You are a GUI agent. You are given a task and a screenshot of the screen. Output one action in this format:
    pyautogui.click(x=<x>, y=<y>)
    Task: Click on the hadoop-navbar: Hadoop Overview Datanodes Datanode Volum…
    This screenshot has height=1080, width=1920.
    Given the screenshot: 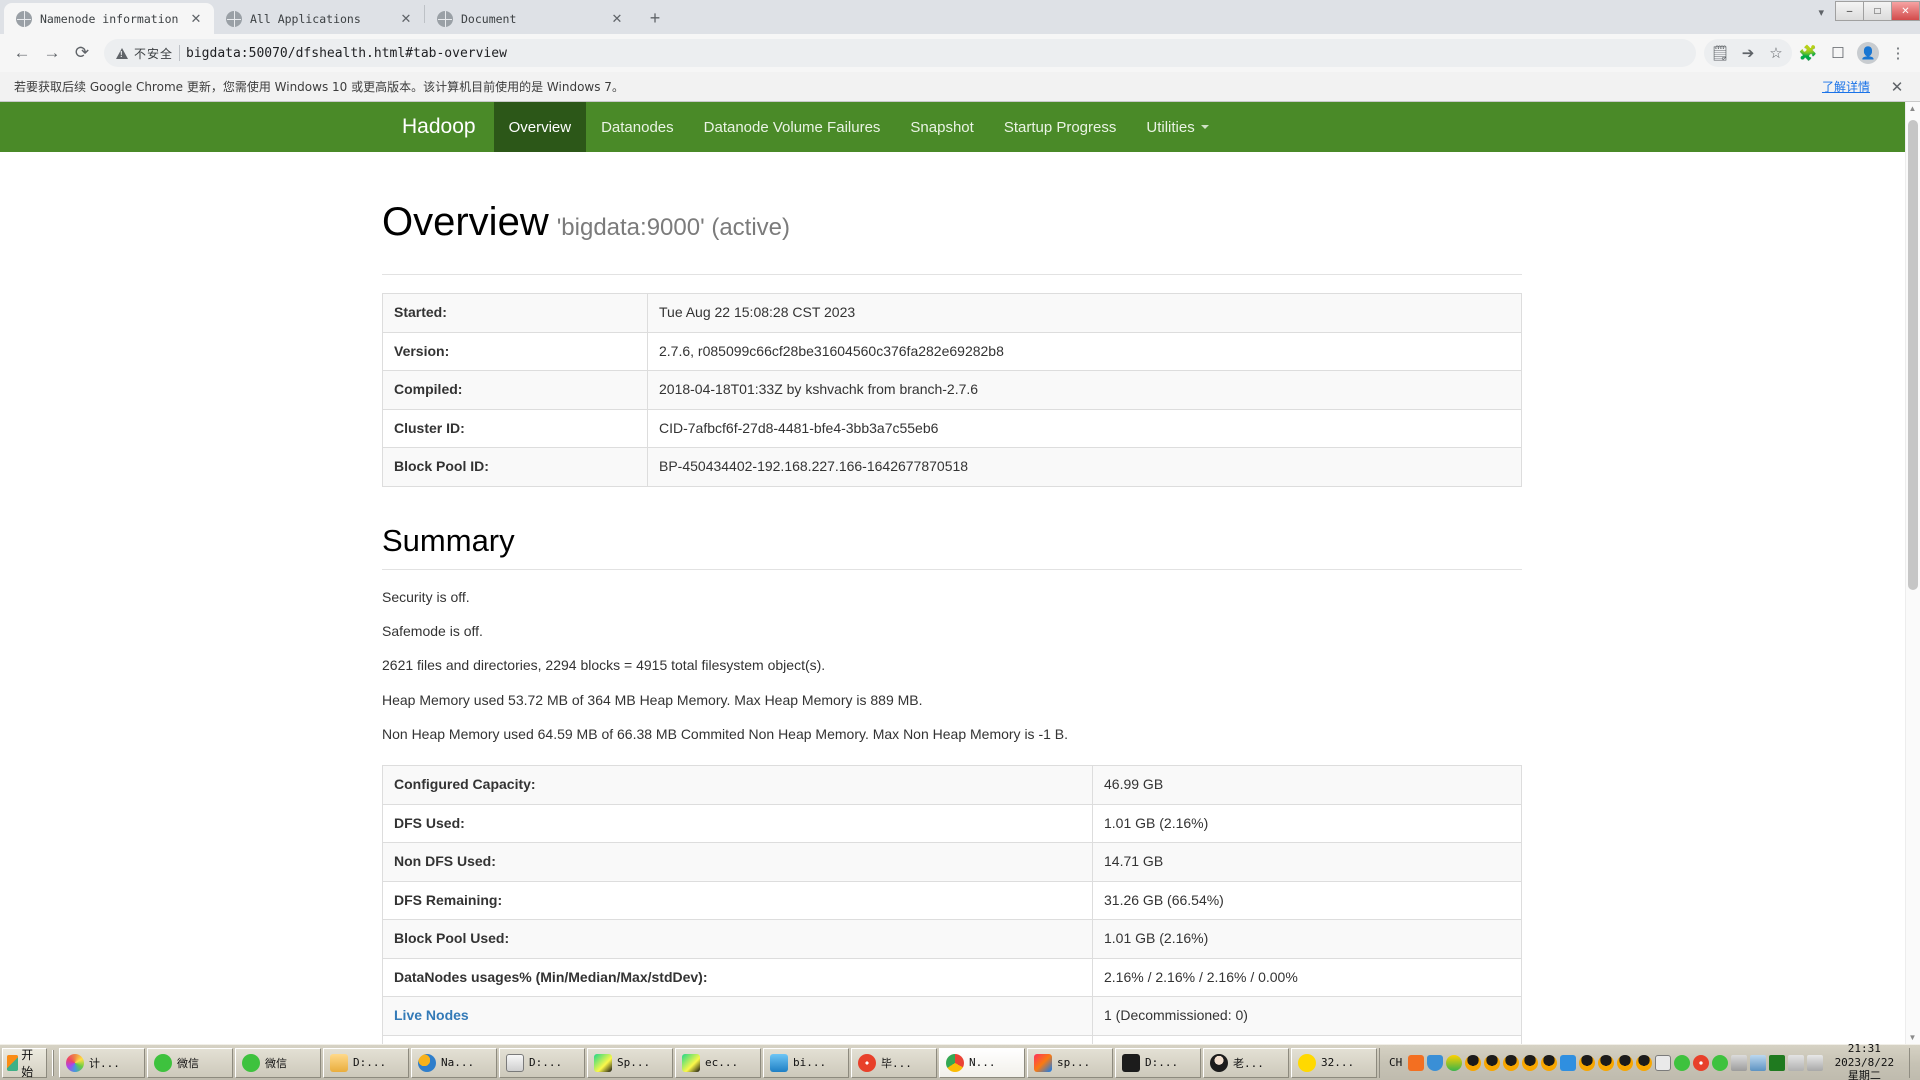 What is the action you would take?
    pyautogui.click(x=960, y=127)
    